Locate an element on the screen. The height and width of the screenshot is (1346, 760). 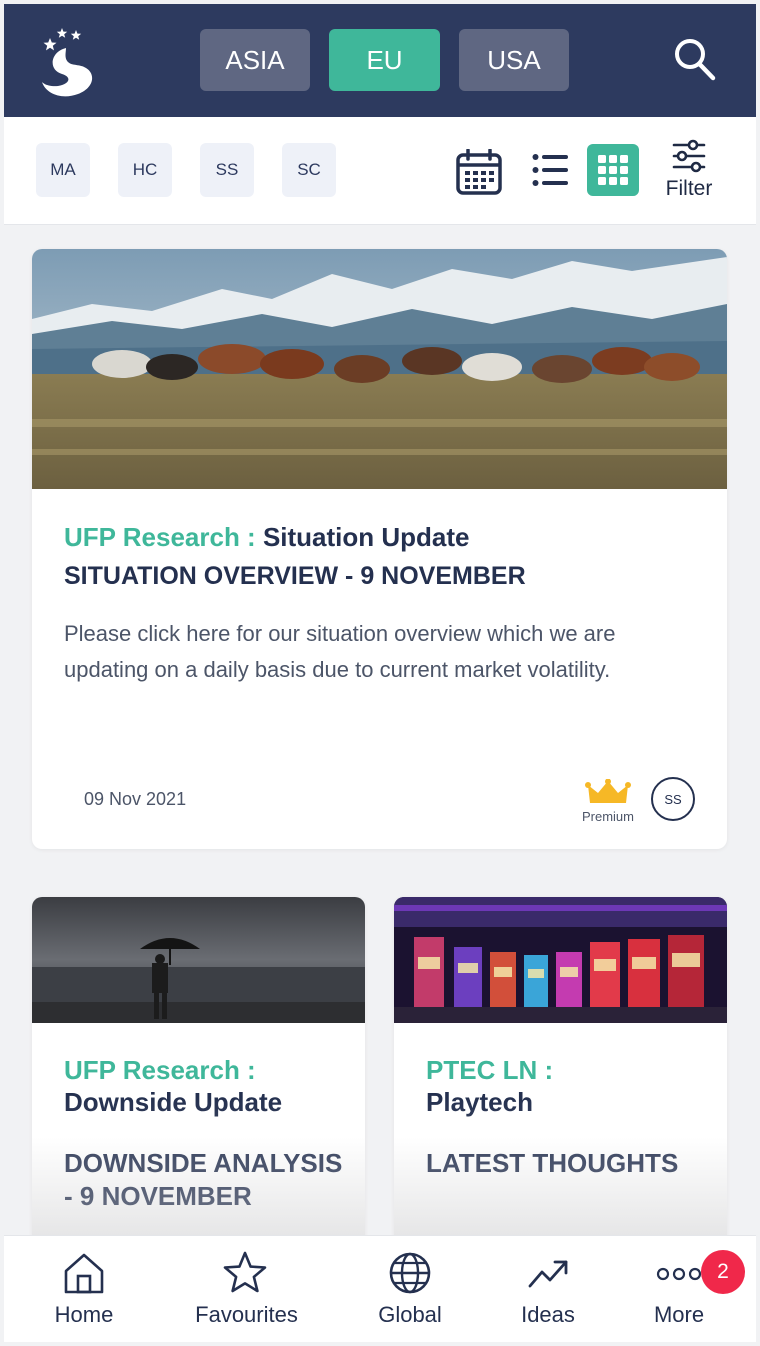
search-icon is located at coordinates (694, 59).